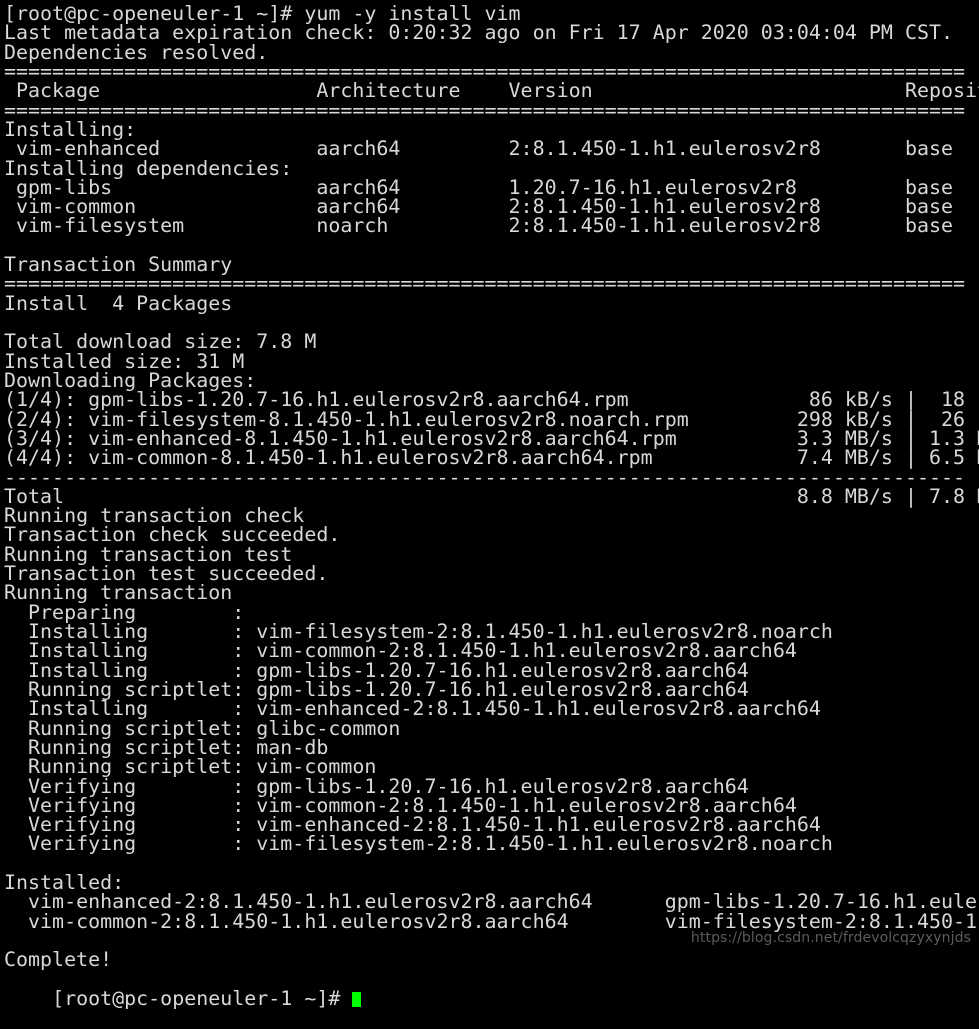  I want to click on shell-prompt: [root@pc-openeuler-1 ~]#, so click(202, 997).